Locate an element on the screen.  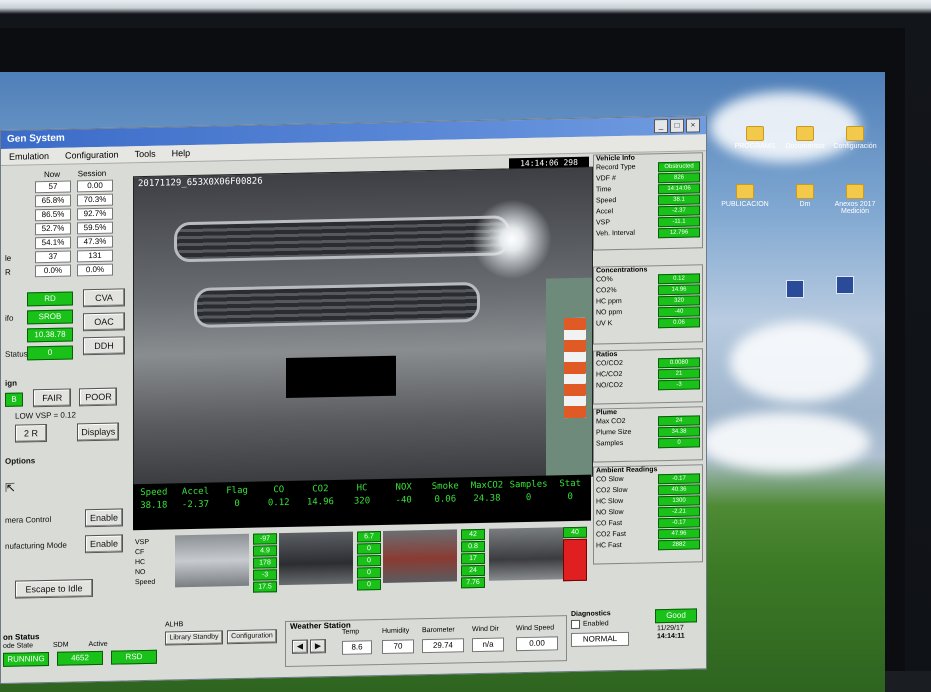
plume-label: Plume Size is located at coordinates (613, 433).